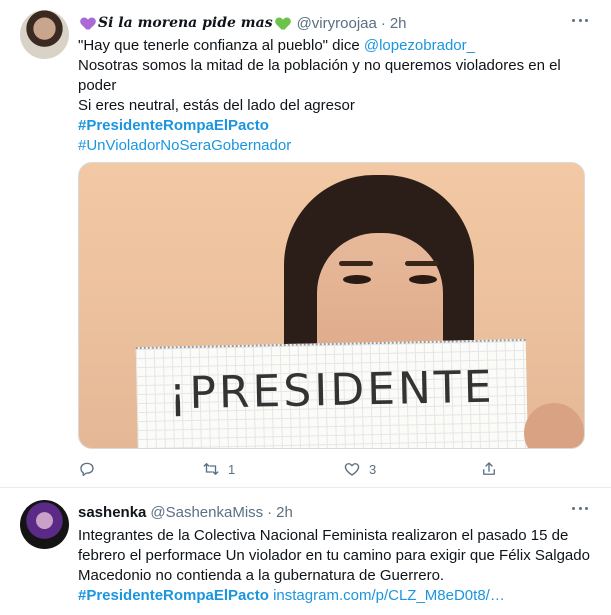  I want to click on share-icon, so click(489, 468).